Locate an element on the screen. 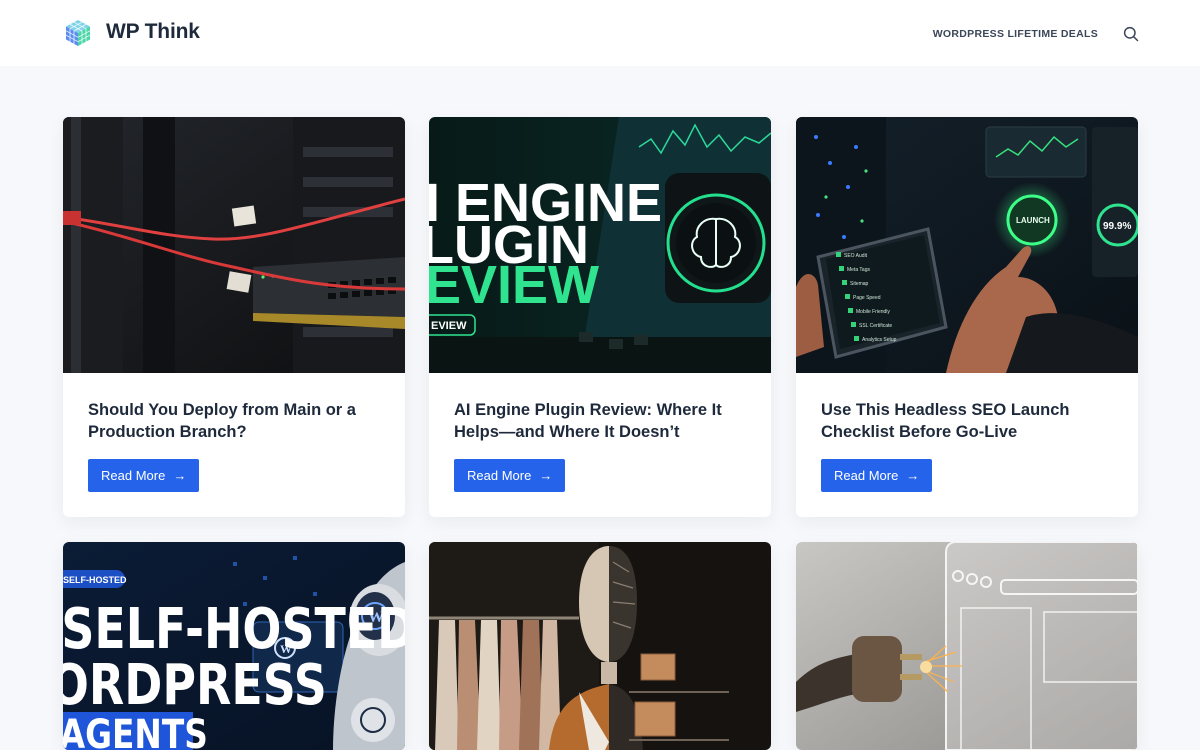 Image resolution: width=1200 pixels, height=750 pixels. checklist-item: SSL Certificate is located at coordinates (875, 326).